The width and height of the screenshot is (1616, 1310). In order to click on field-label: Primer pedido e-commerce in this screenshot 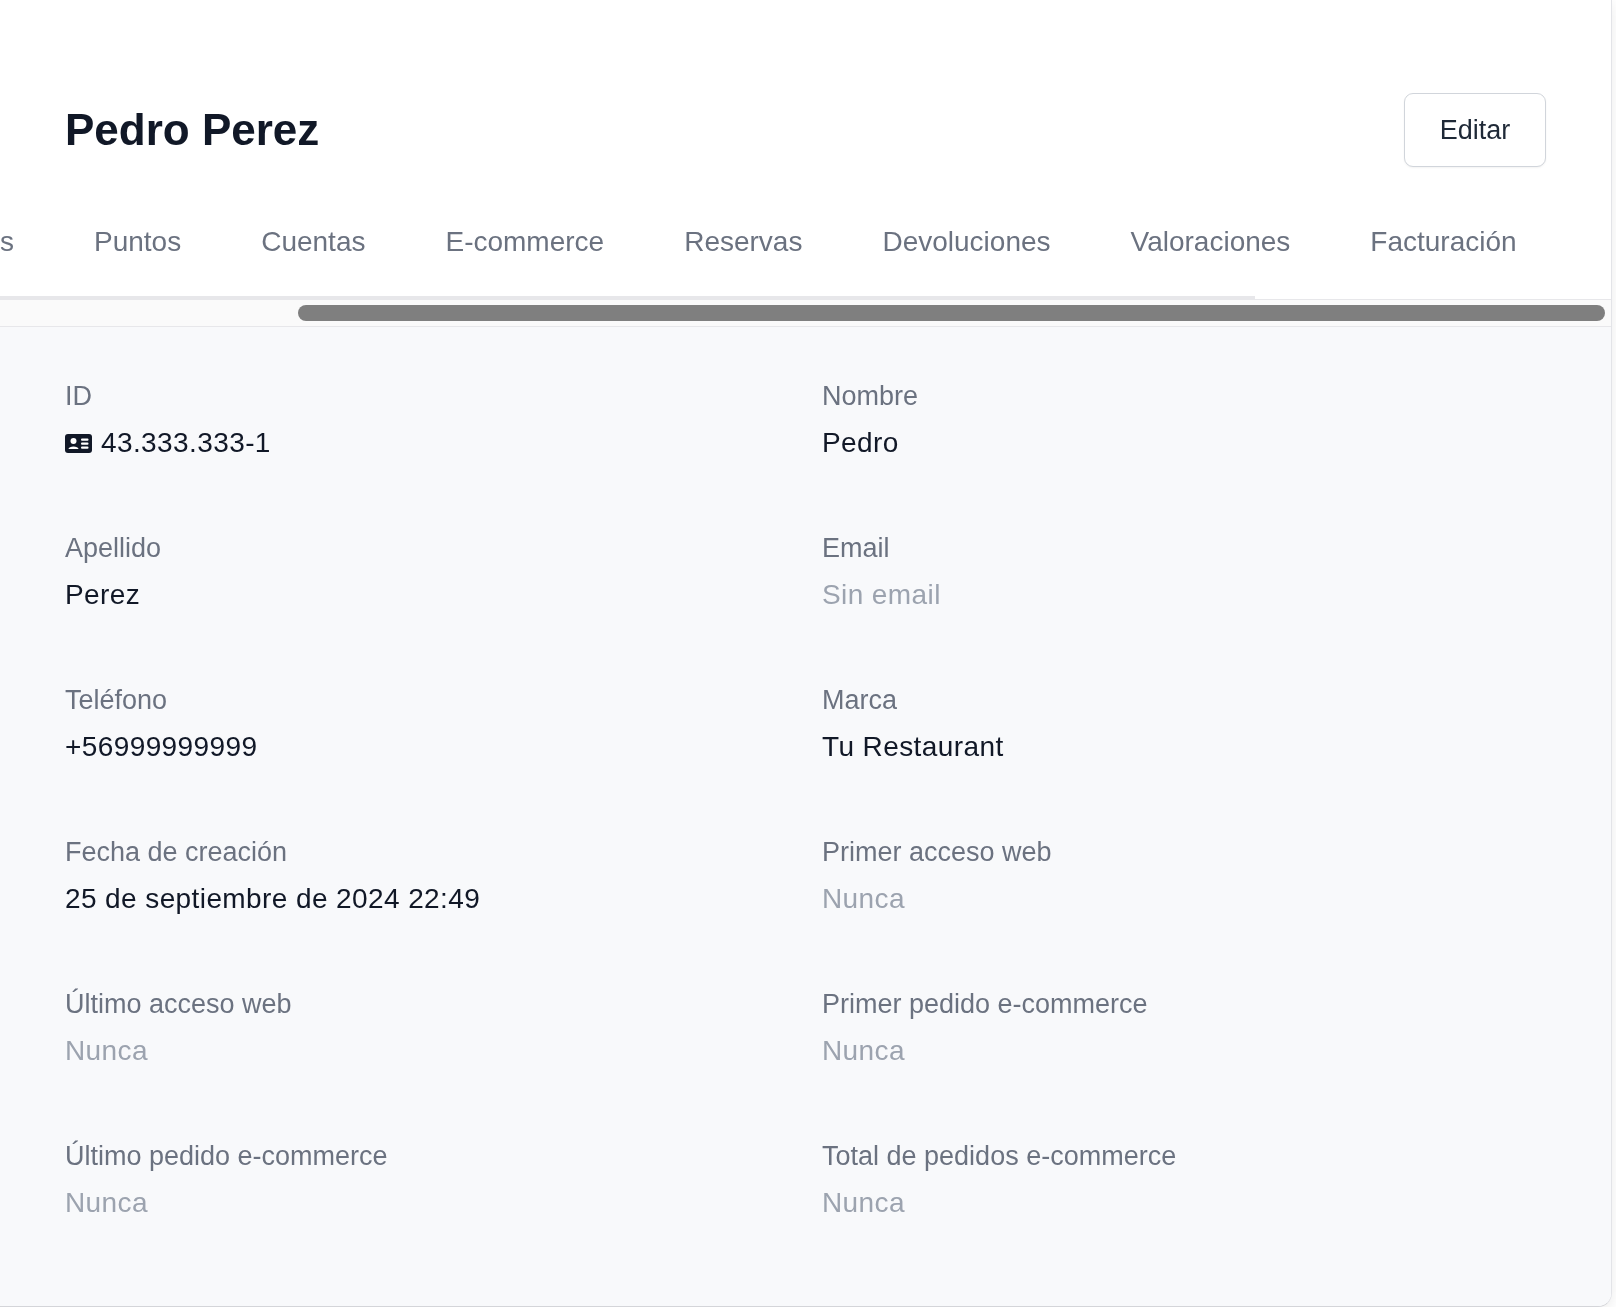, I will do `click(985, 1004)`.